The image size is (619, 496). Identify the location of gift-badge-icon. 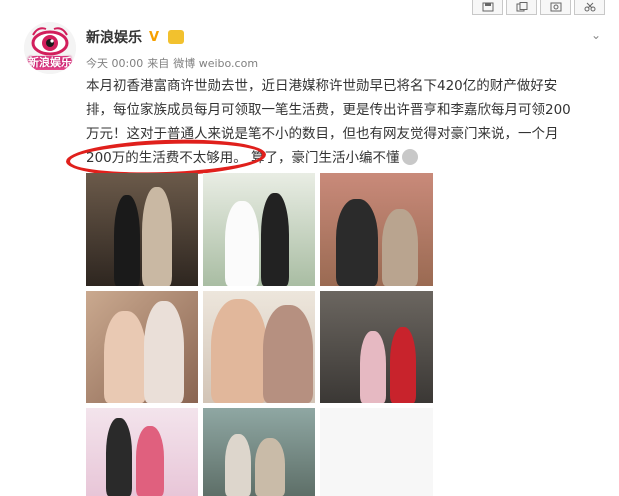
(176, 37).